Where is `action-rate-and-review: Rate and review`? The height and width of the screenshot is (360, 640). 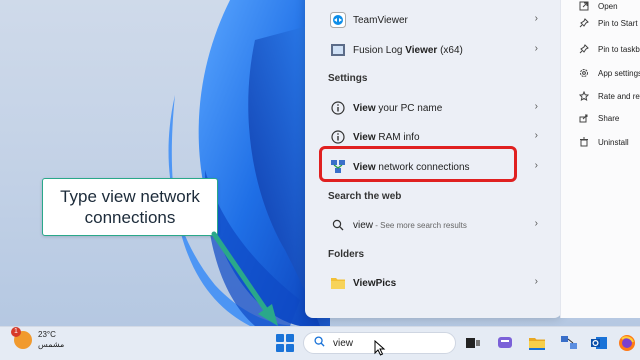 action-rate-and-review: Rate and review is located at coordinates (609, 96).